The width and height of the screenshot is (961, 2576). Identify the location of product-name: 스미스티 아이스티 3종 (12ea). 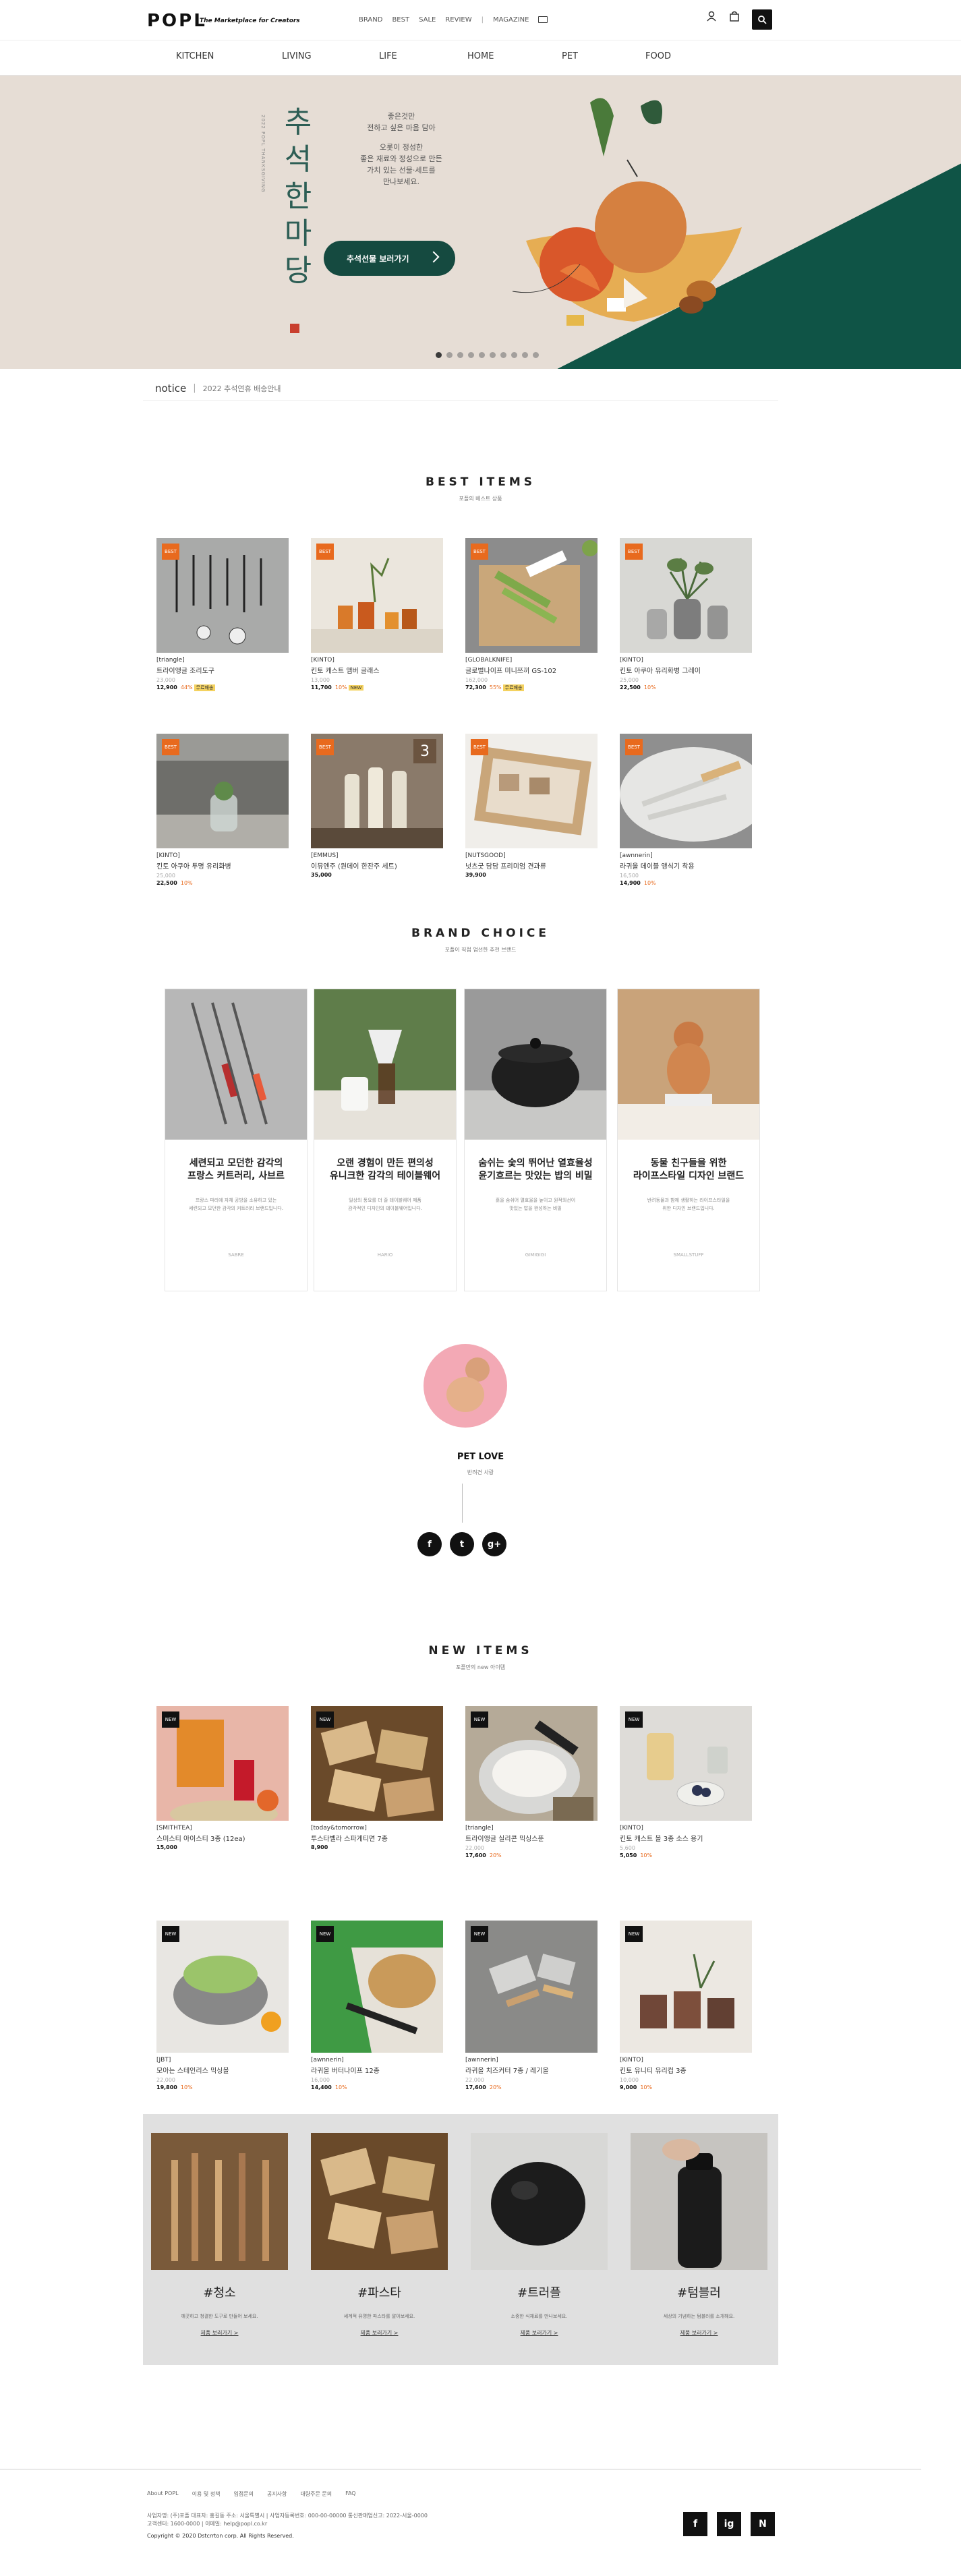
(222, 1838).